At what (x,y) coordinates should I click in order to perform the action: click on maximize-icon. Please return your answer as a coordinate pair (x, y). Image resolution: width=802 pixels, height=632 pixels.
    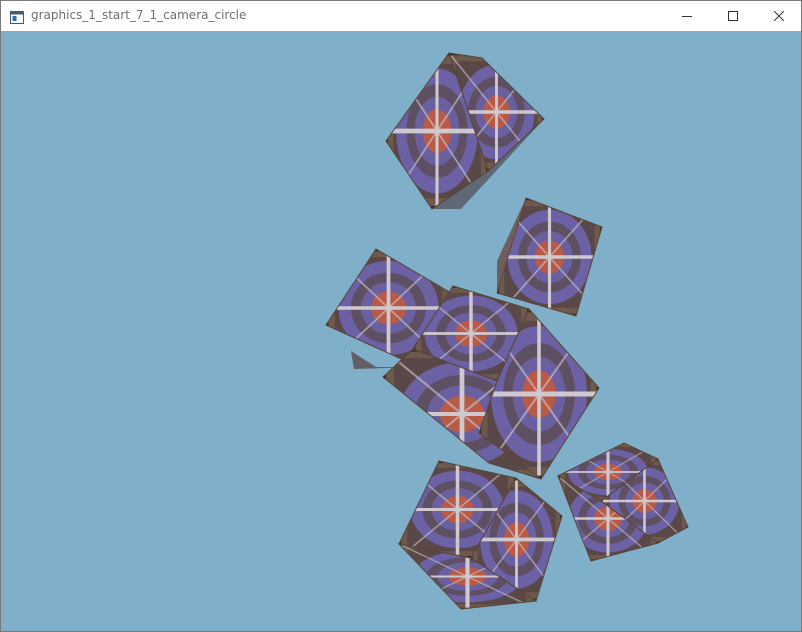
    Looking at the image, I should click on (733, 16).